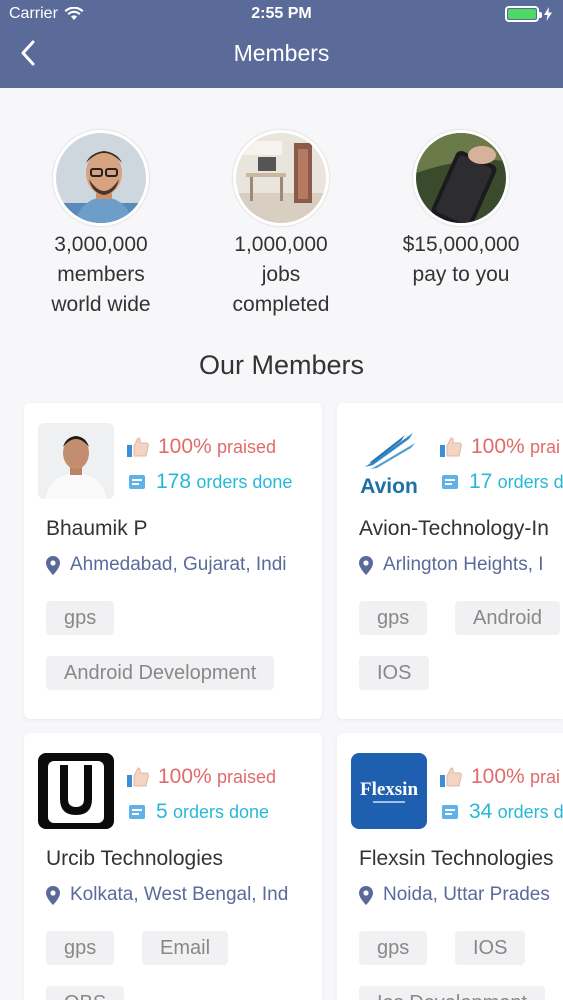 The image size is (563, 1000). I want to click on skill-tag: Email, so click(185, 948).